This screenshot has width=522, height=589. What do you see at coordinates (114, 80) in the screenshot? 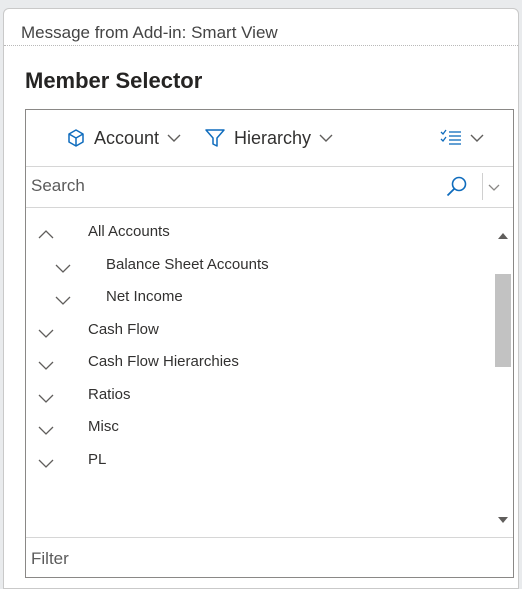
I see `page-title: Member Selector` at bounding box center [114, 80].